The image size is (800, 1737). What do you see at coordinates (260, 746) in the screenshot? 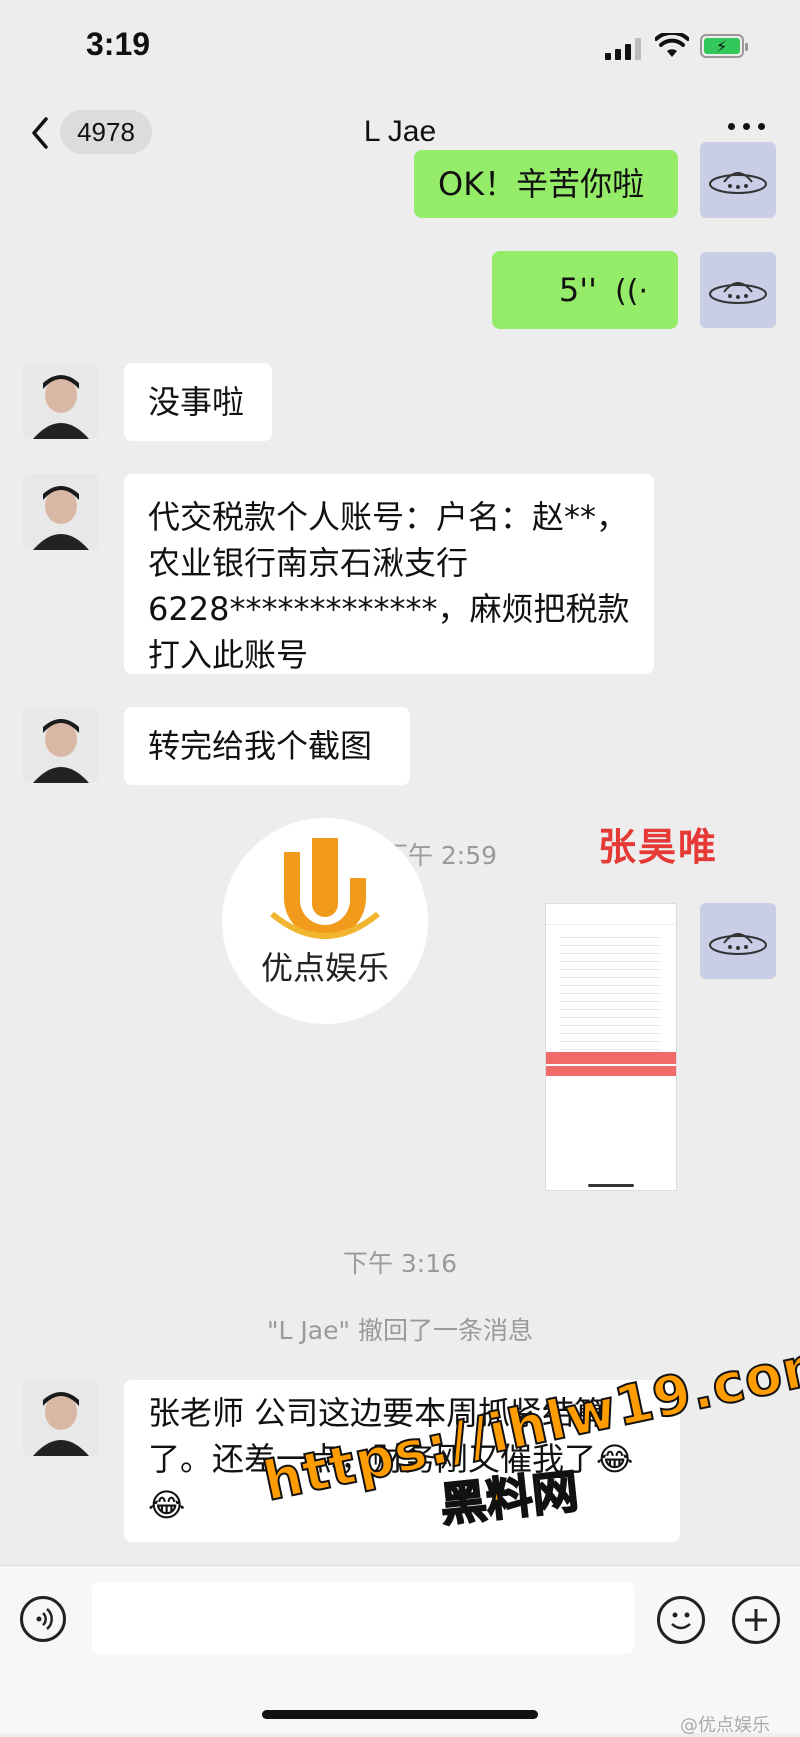
I see `message-text: 转完给我个截图` at bounding box center [260, 746].